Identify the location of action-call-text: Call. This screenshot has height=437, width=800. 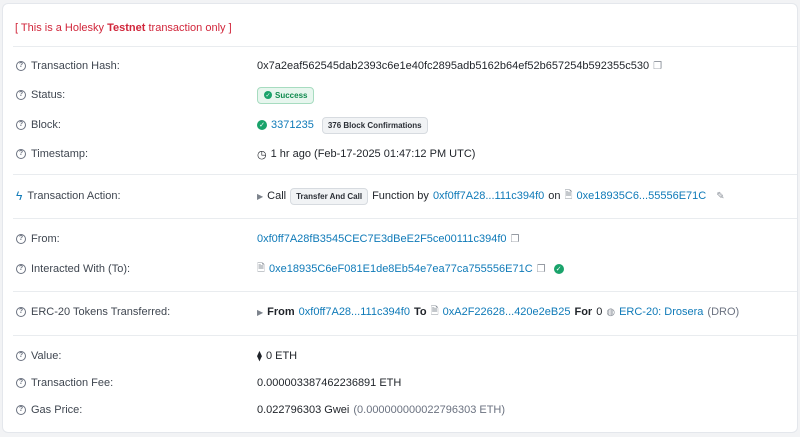
(277, 196).